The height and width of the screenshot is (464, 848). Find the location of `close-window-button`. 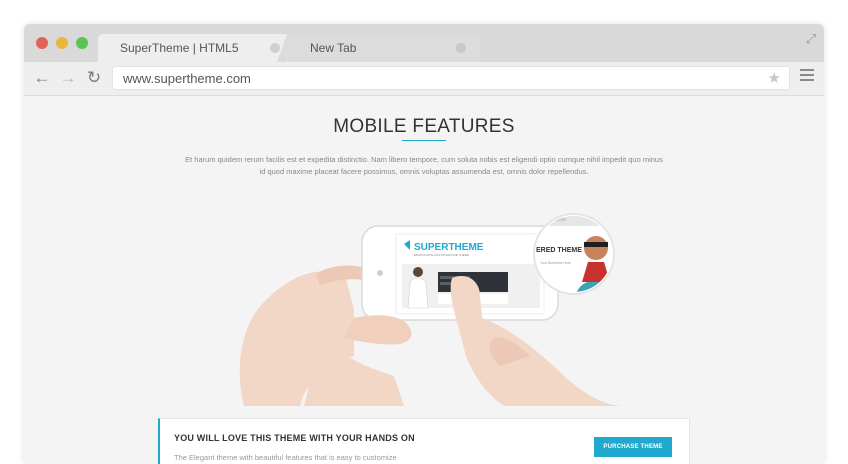

close-window-button is located at coordinates (42, 43).